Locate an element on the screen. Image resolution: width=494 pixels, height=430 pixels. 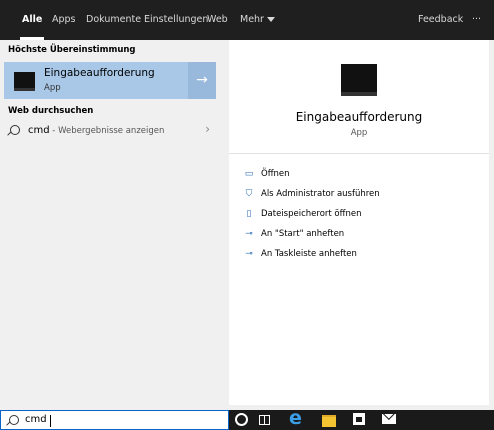
action-pin-start: ⊸ An "Start" anheften is located at coordinates (293, 234).